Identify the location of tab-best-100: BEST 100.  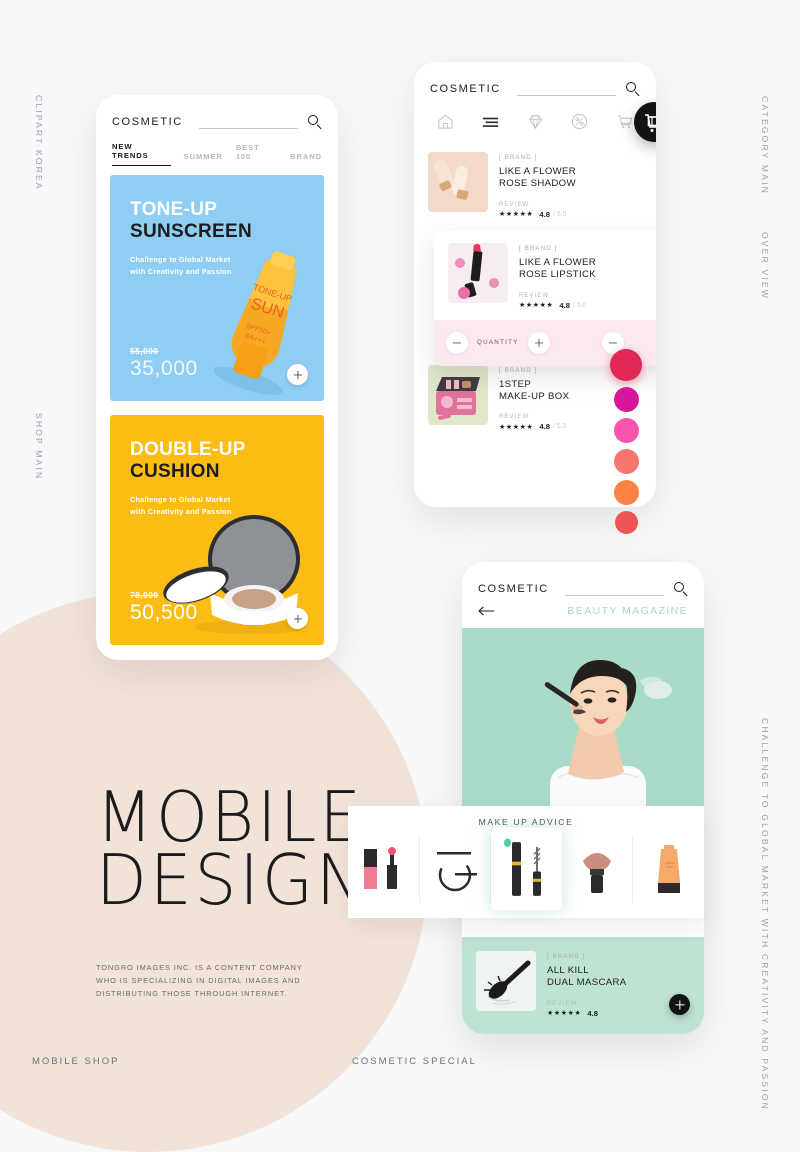
(256, 154).